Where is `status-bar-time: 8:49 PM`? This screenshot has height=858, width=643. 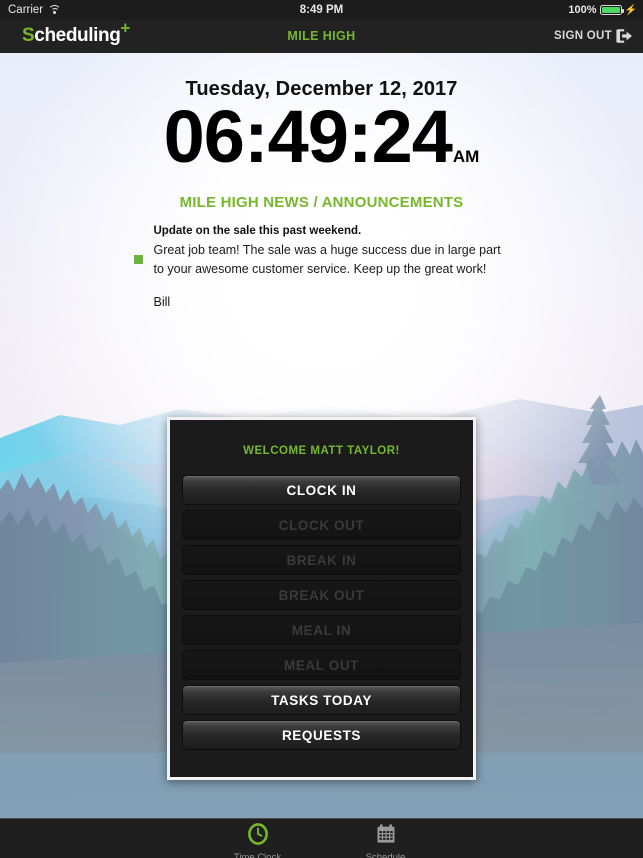
status-bar-time: 8:49 PM is located at coordinates (321, 10).